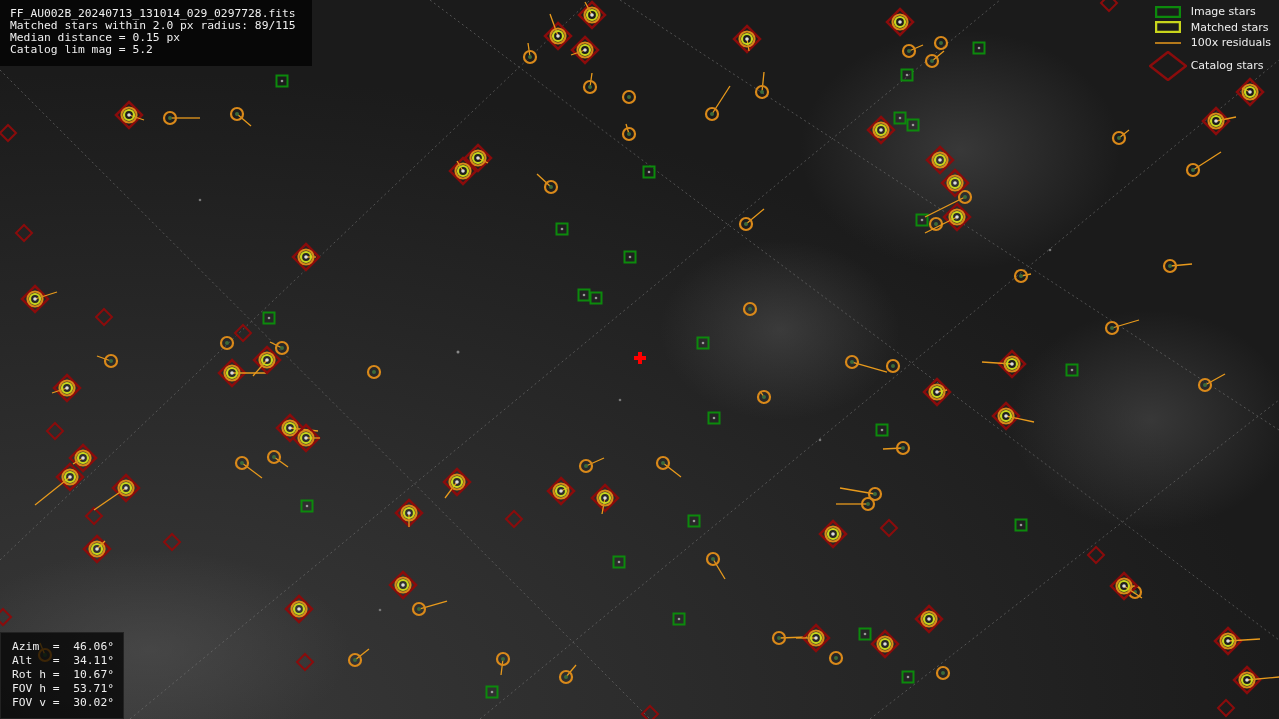  What do you see at coordinates (64, 647) in the screenshot?
I see `pointing-text: Azim = 46.06°` at bounding box center [64, 647].